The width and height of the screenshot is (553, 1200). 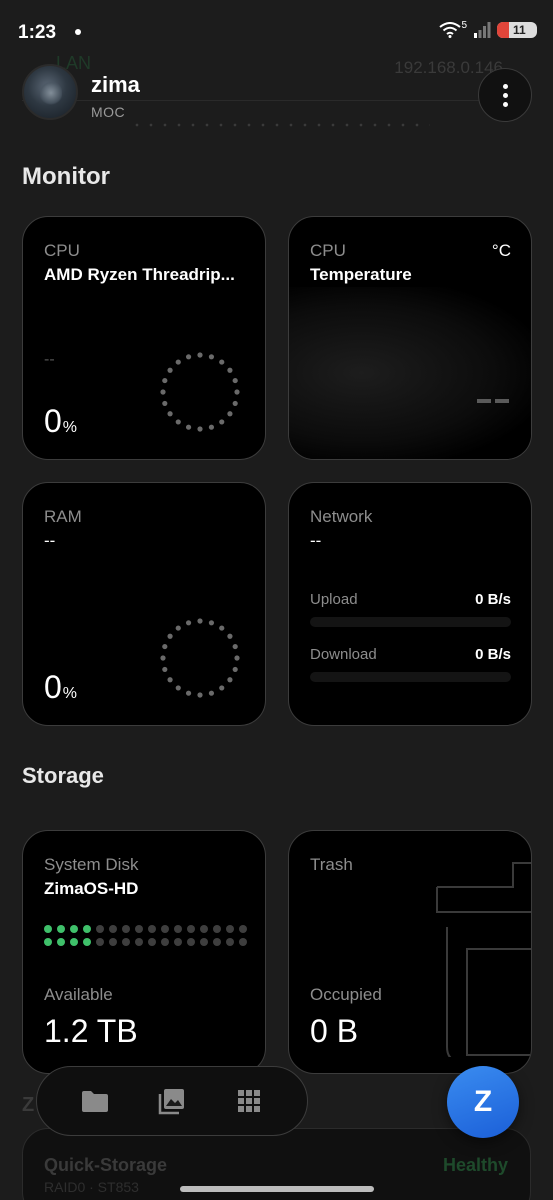 I want to click on network-card: Network -- Upload 0 B/s Download 0 B/s, so click(x=410, y=604).